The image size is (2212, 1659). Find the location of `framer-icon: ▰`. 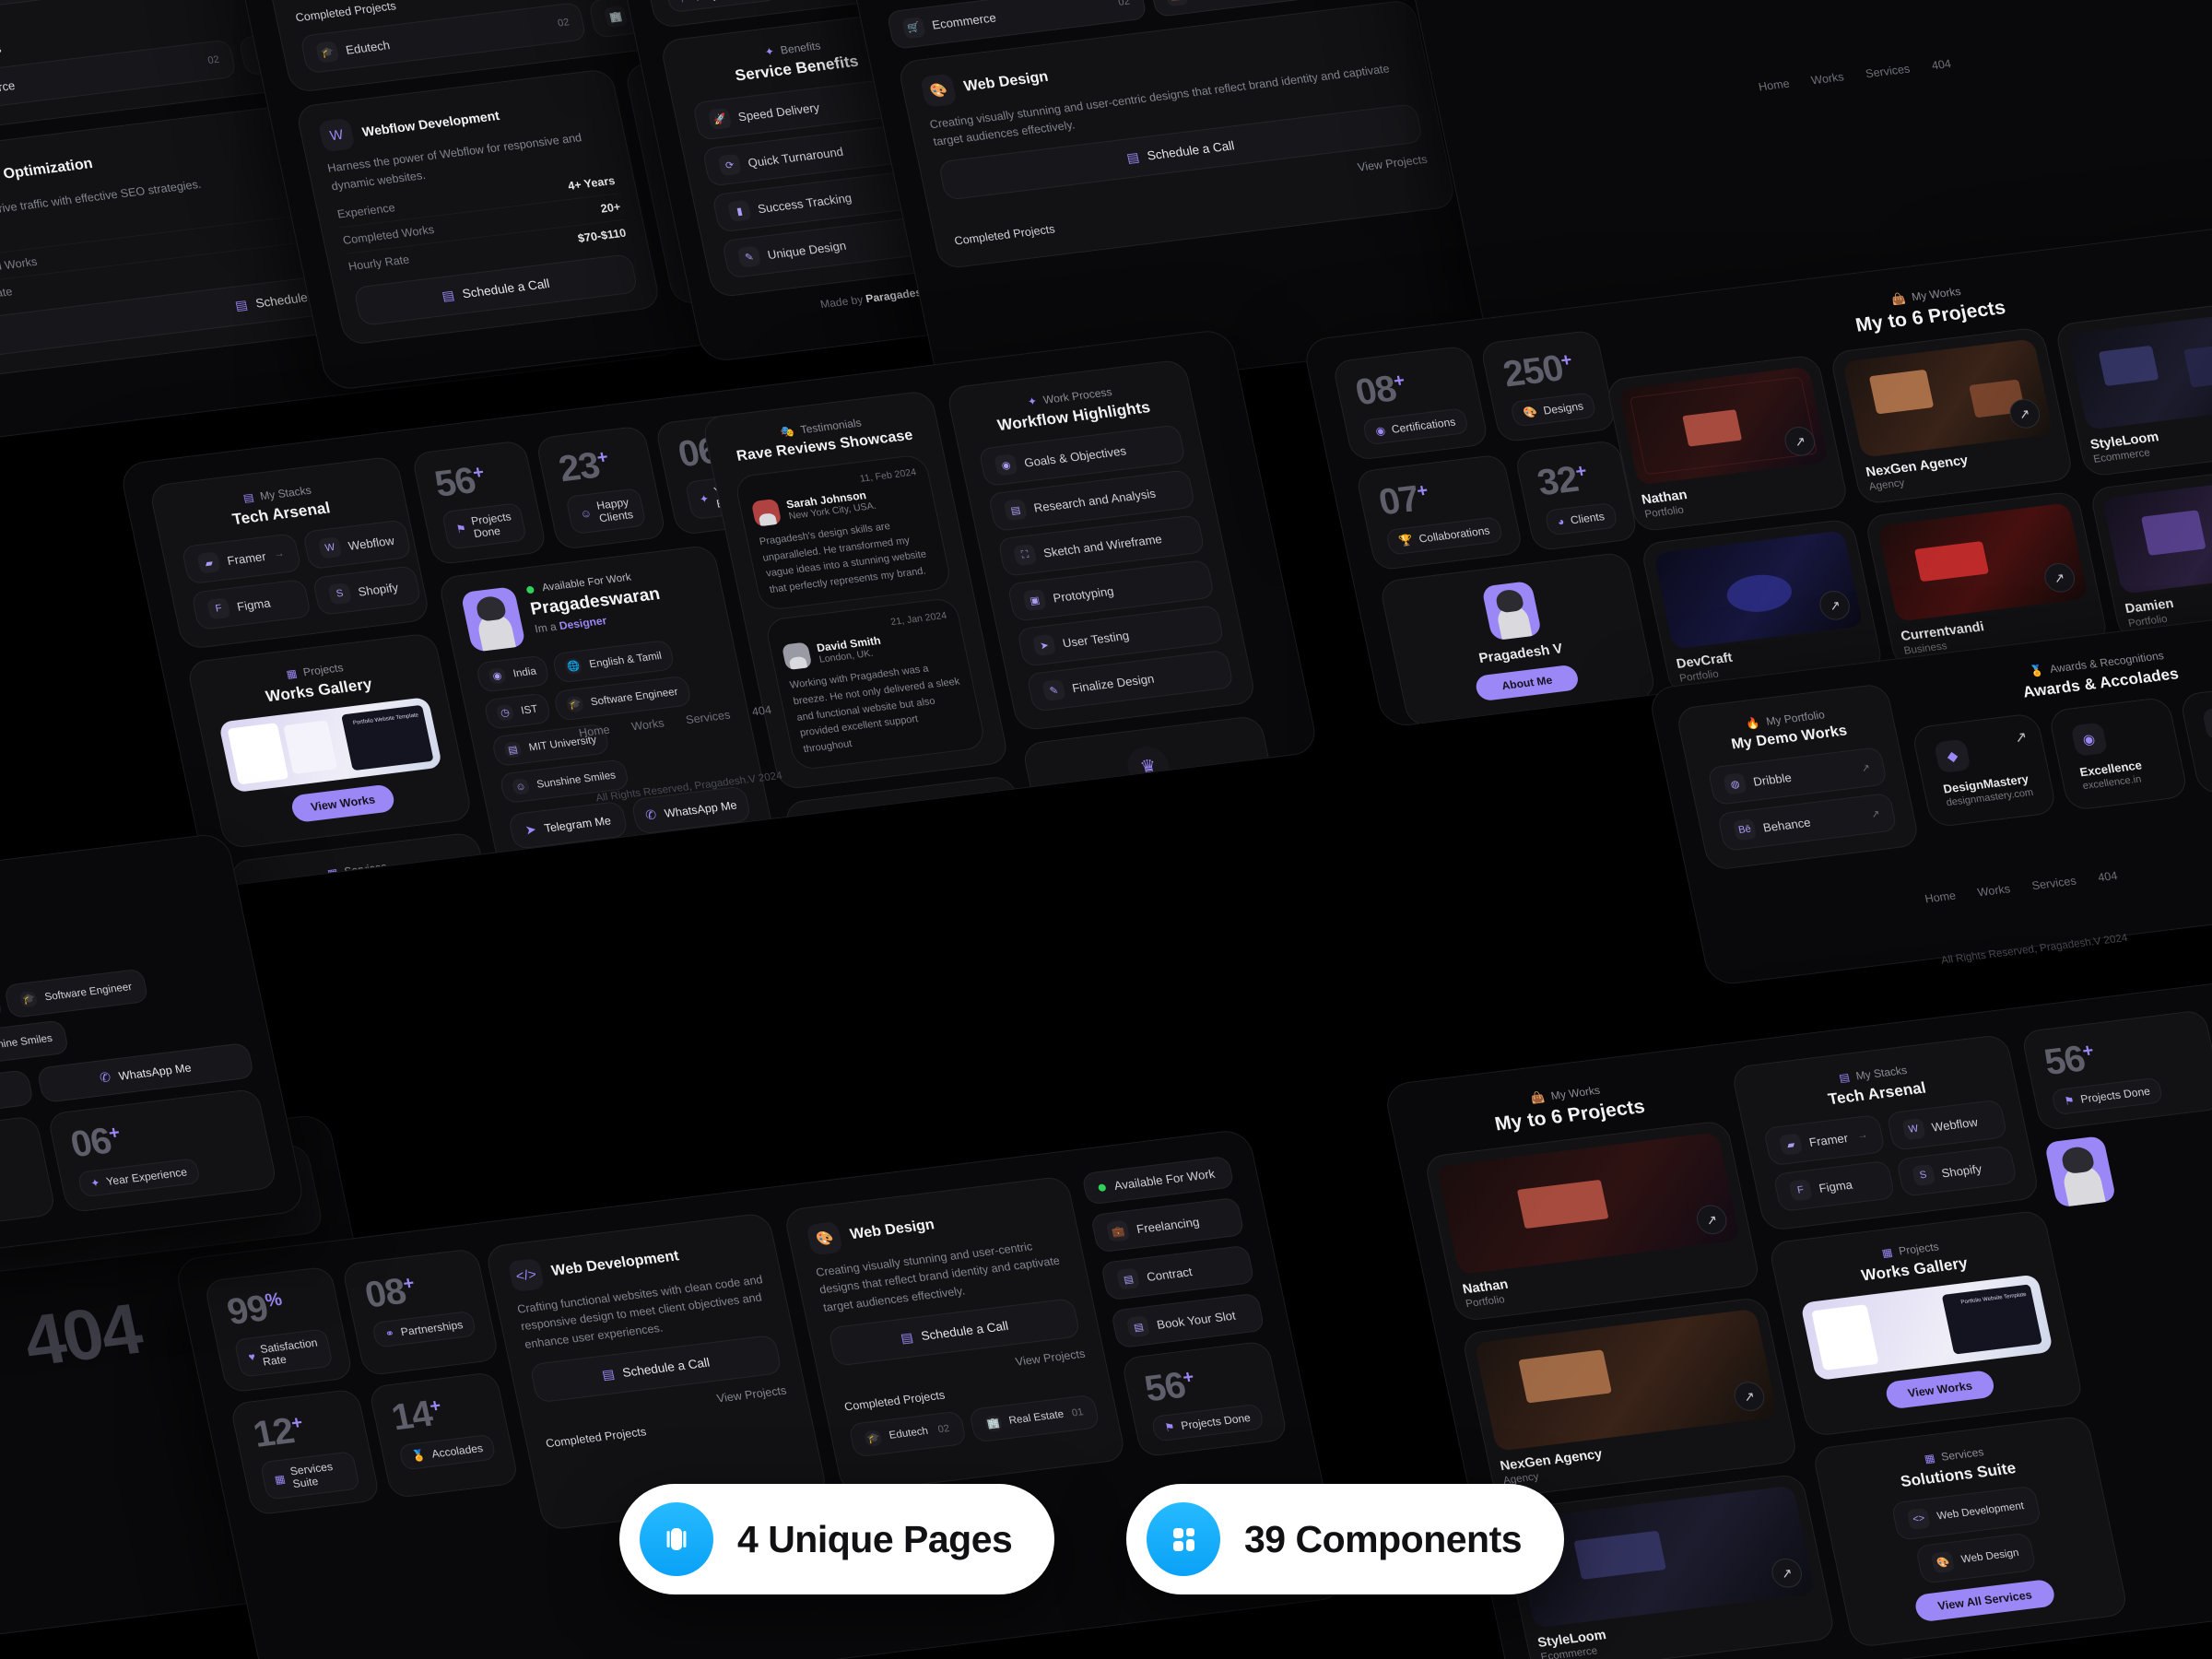

framer-icon: ▰ is located at coordinates (1791, 1144).